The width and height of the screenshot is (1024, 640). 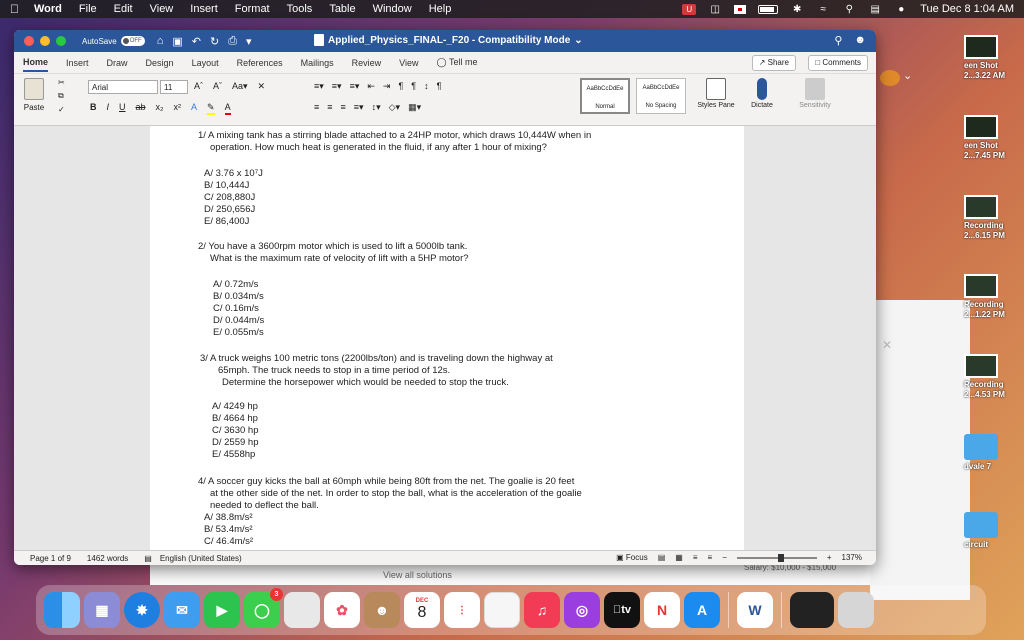 What do you see at coordinates (823, 9) in the screenshot?
I see `wifi-icon: ≈` at bounding box center [823, 9].